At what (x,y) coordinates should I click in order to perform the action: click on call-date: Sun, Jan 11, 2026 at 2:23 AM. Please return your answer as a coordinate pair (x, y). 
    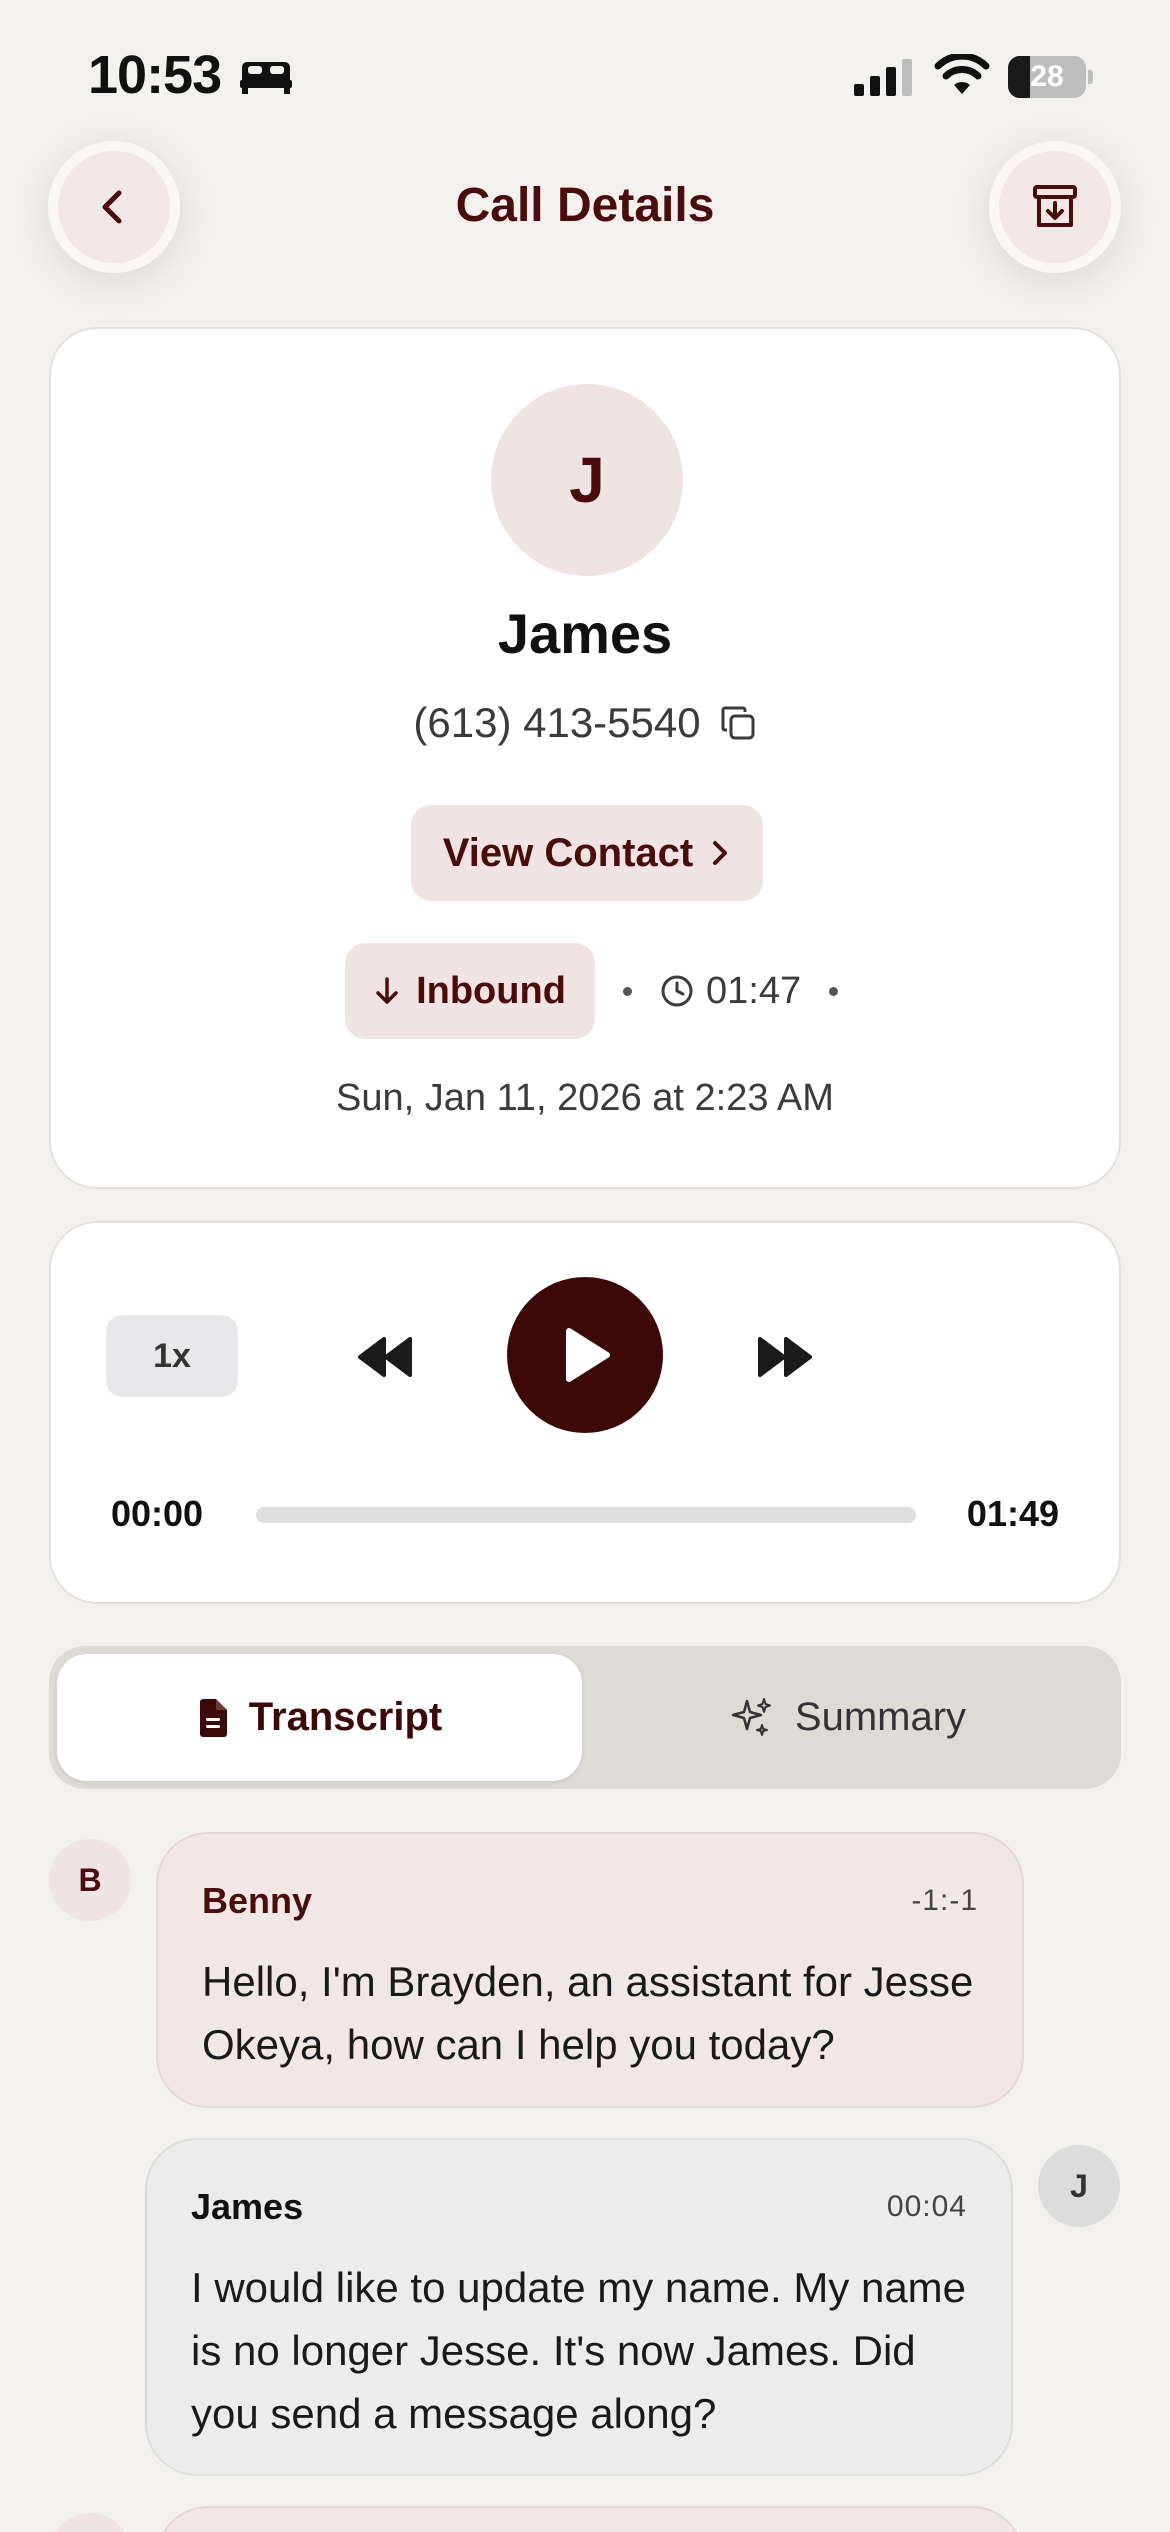
    Looking at the image, I should click on (585, 1098).